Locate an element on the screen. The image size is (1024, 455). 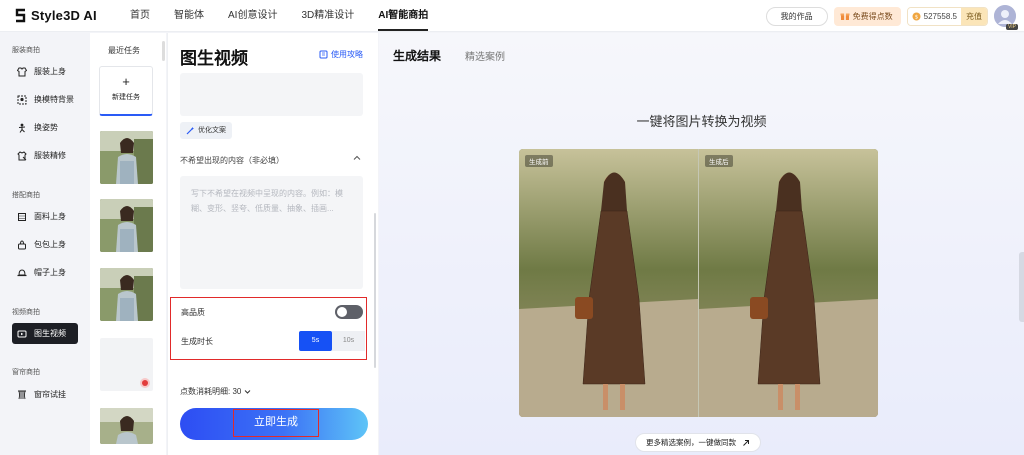
nav-home: 首页 is located at coordinates (140, 20).